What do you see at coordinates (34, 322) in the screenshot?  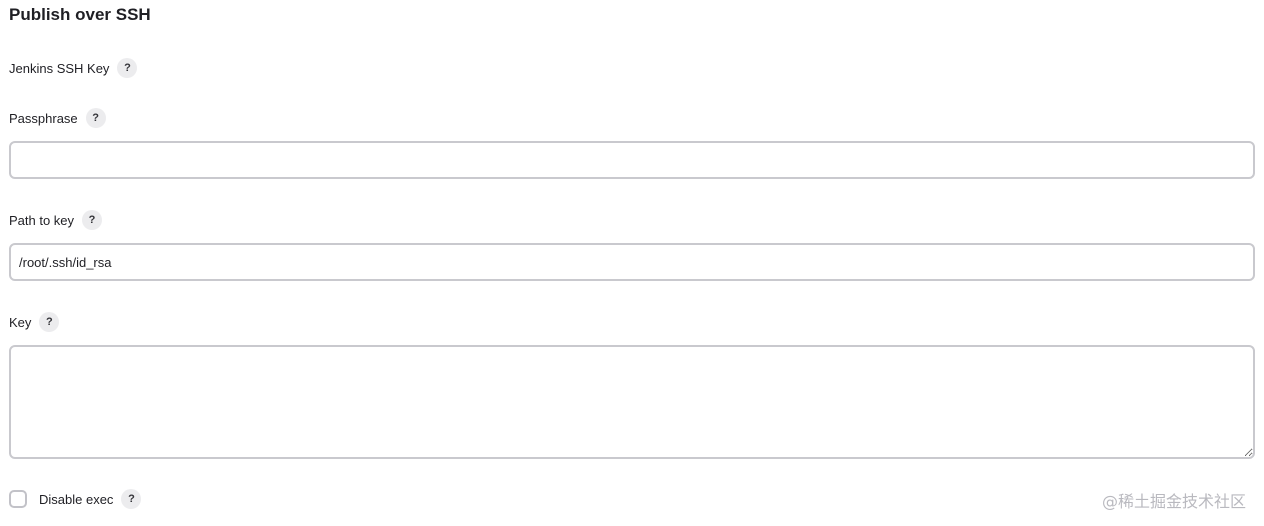 I see `key-label-row: Key ?` at bounding box center [34, 322].